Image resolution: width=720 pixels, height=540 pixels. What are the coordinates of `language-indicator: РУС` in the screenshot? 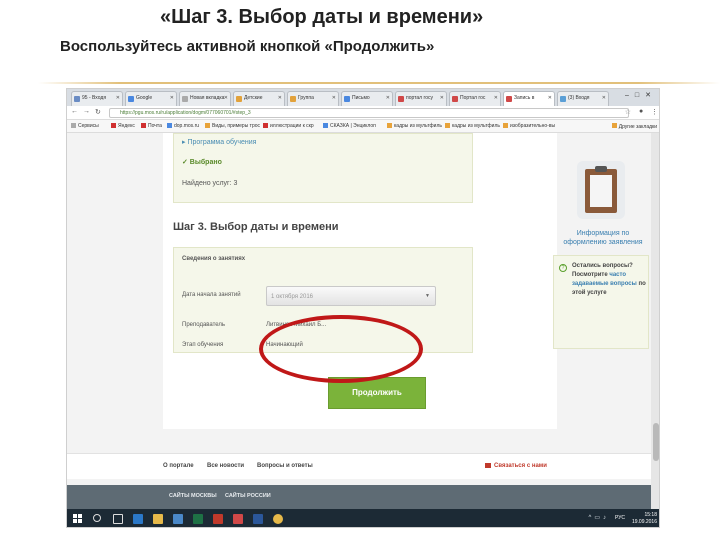 It's located at (620, 518).